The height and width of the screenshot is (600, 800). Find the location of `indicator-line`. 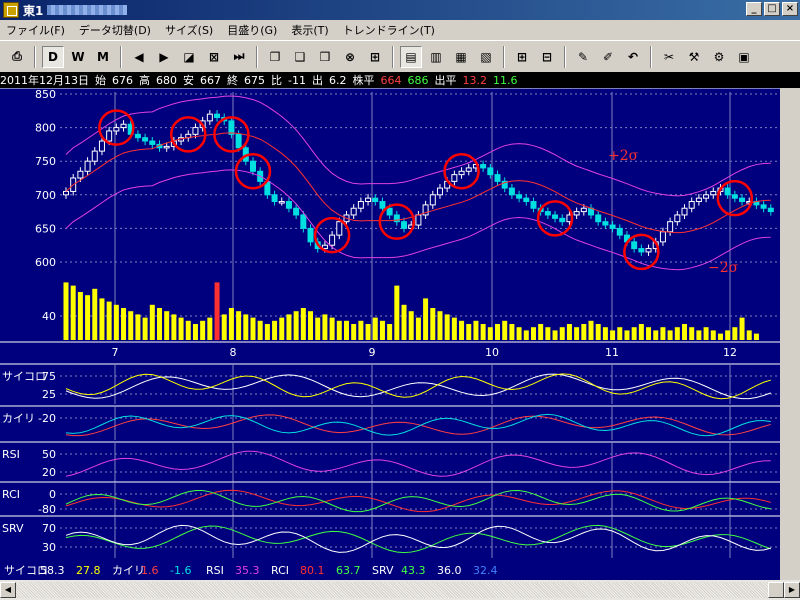

indicator-line is located at coordinates (418, 538).